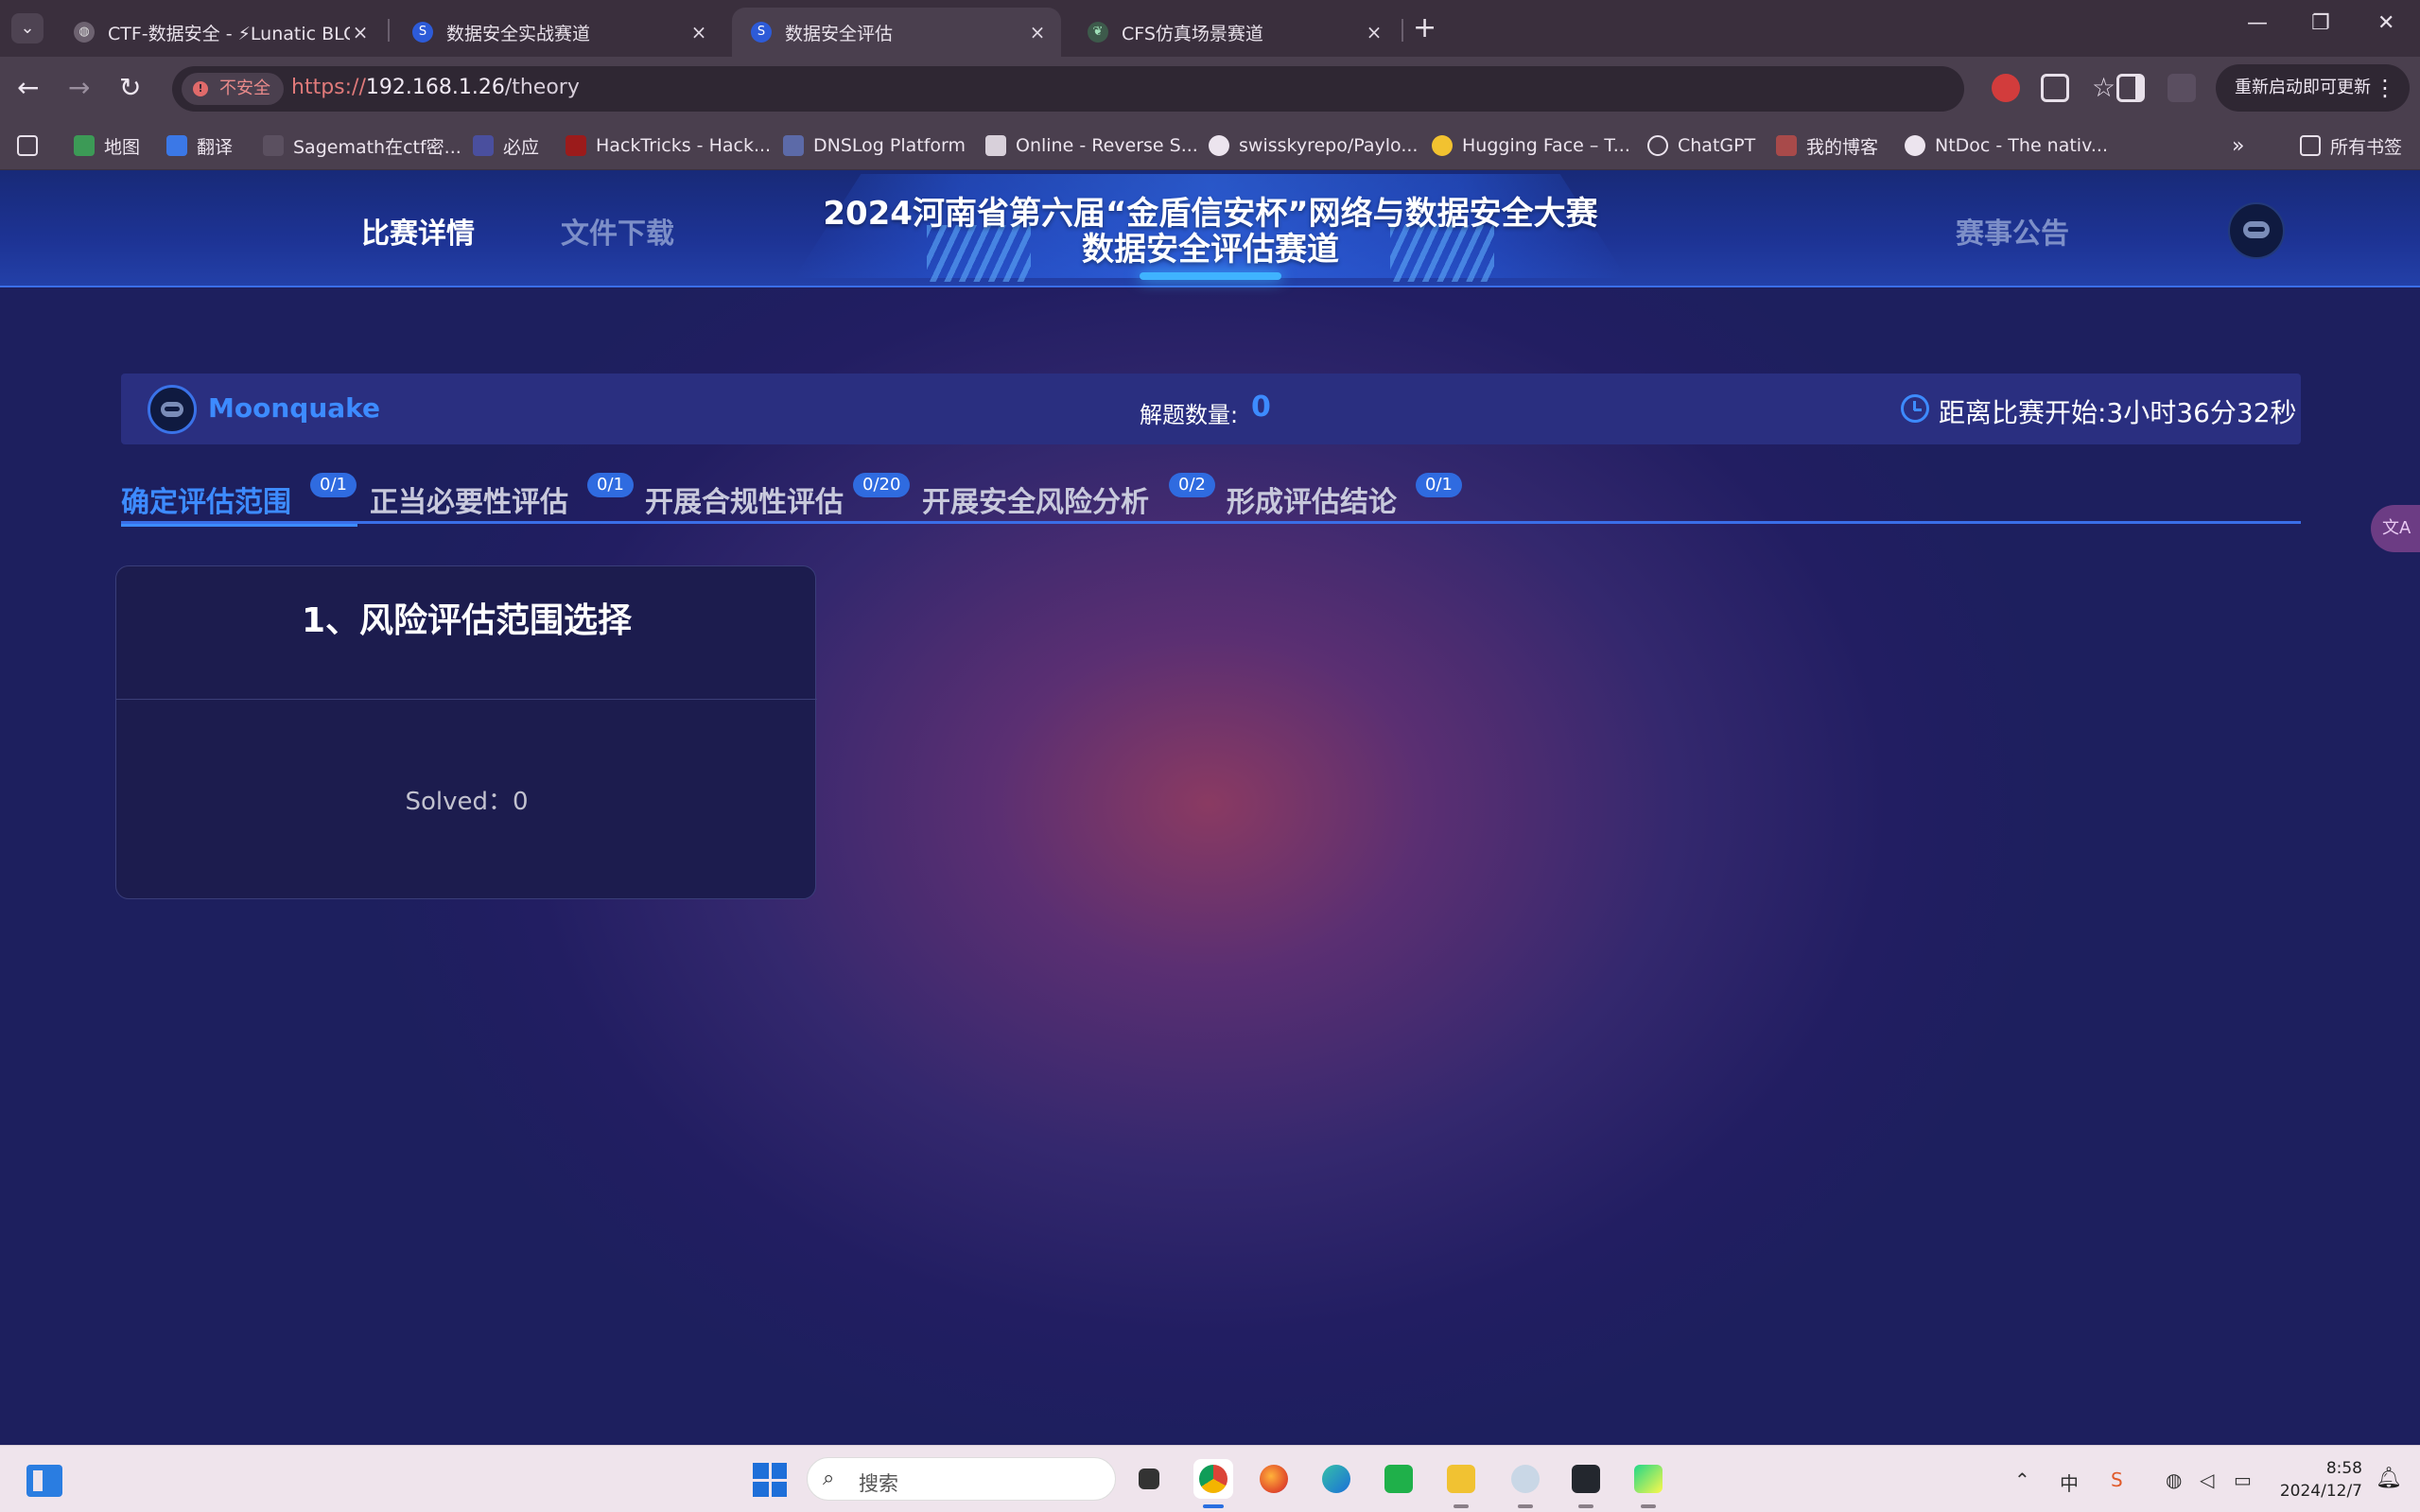  I want to click on bookmark-item: 地图, so click(107, 146).